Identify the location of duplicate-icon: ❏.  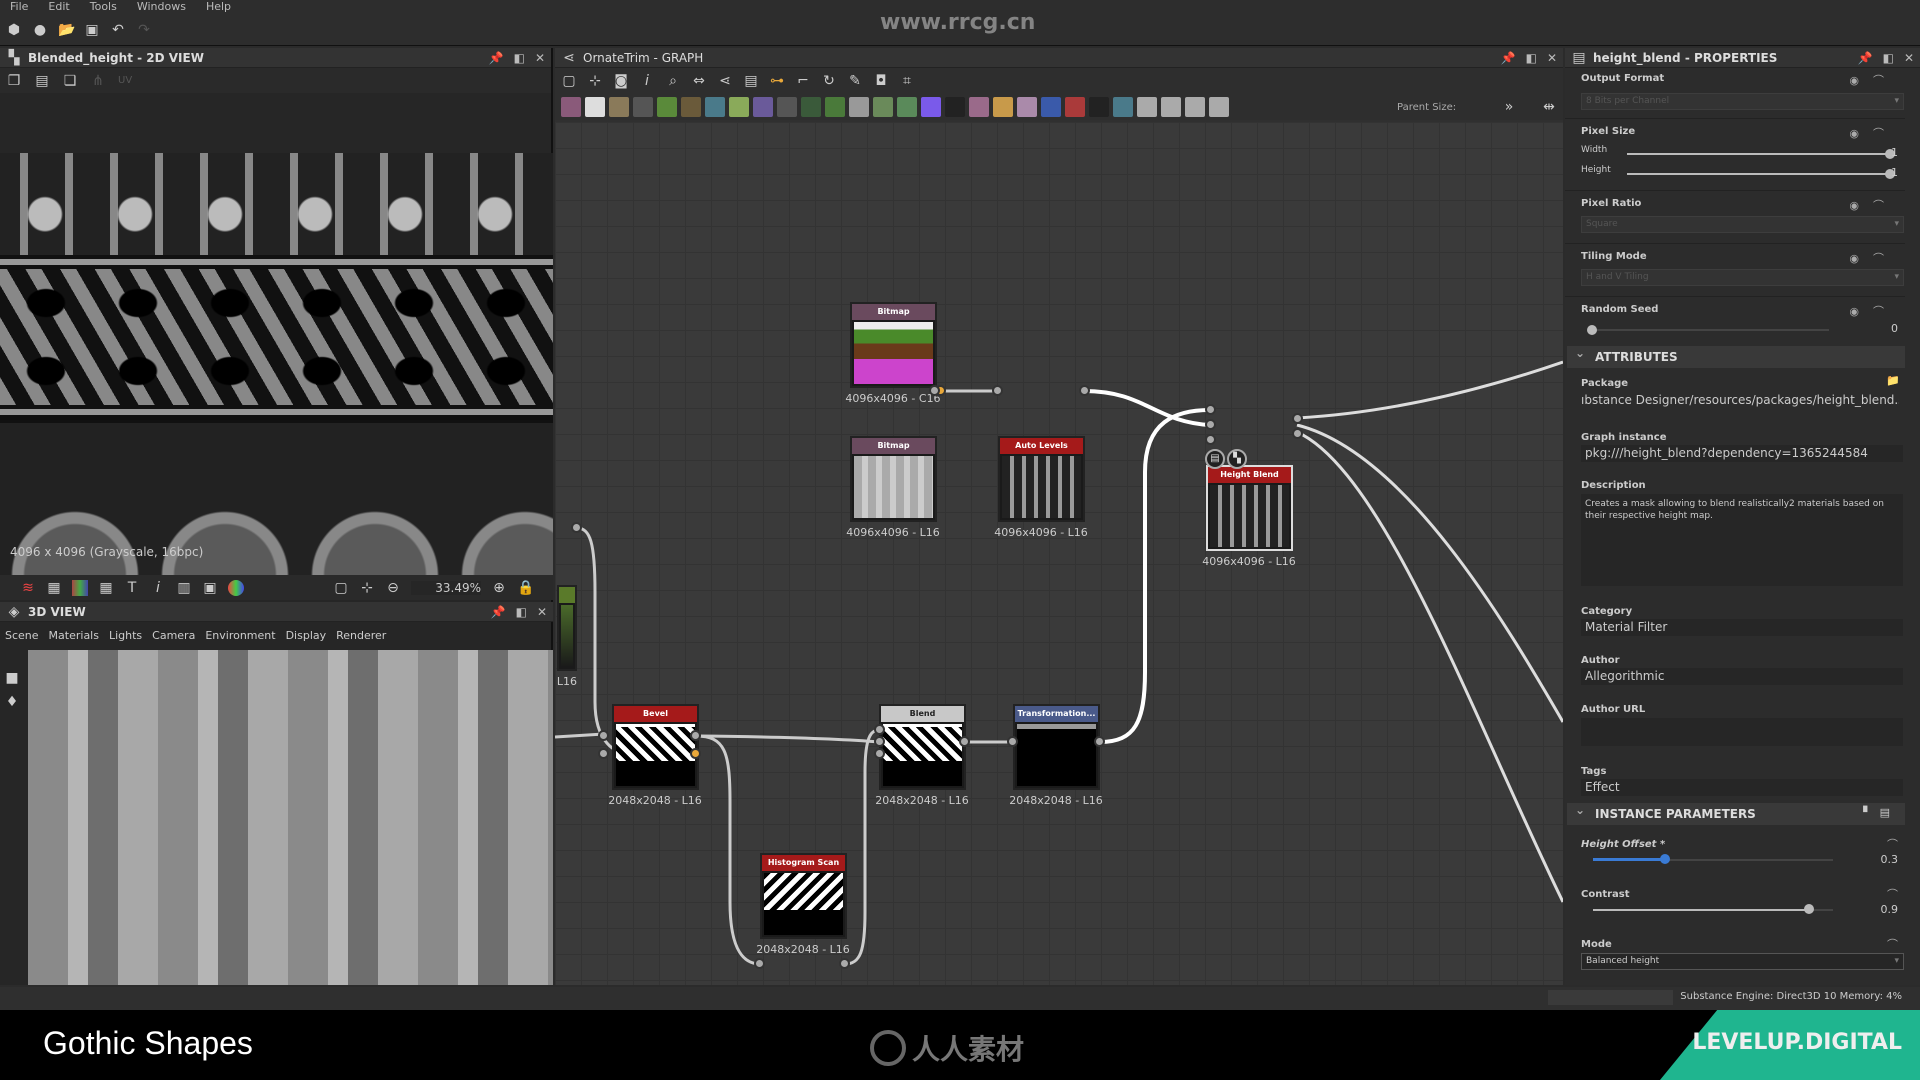
(70, 81).